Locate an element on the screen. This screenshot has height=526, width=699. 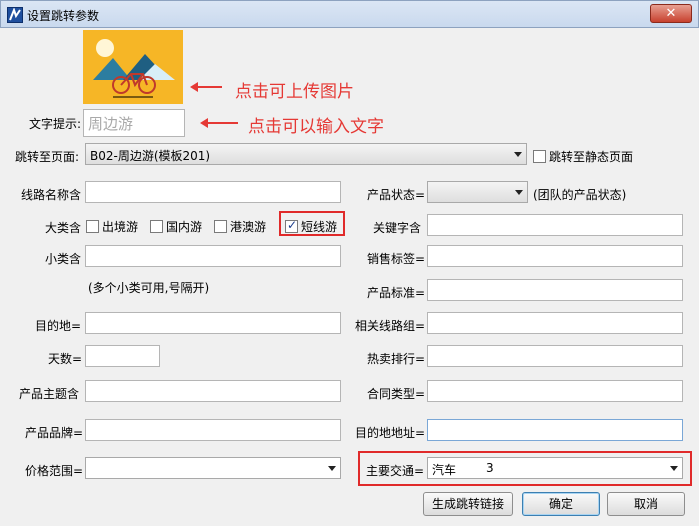
standard-input is located at coordinates (555, 290).